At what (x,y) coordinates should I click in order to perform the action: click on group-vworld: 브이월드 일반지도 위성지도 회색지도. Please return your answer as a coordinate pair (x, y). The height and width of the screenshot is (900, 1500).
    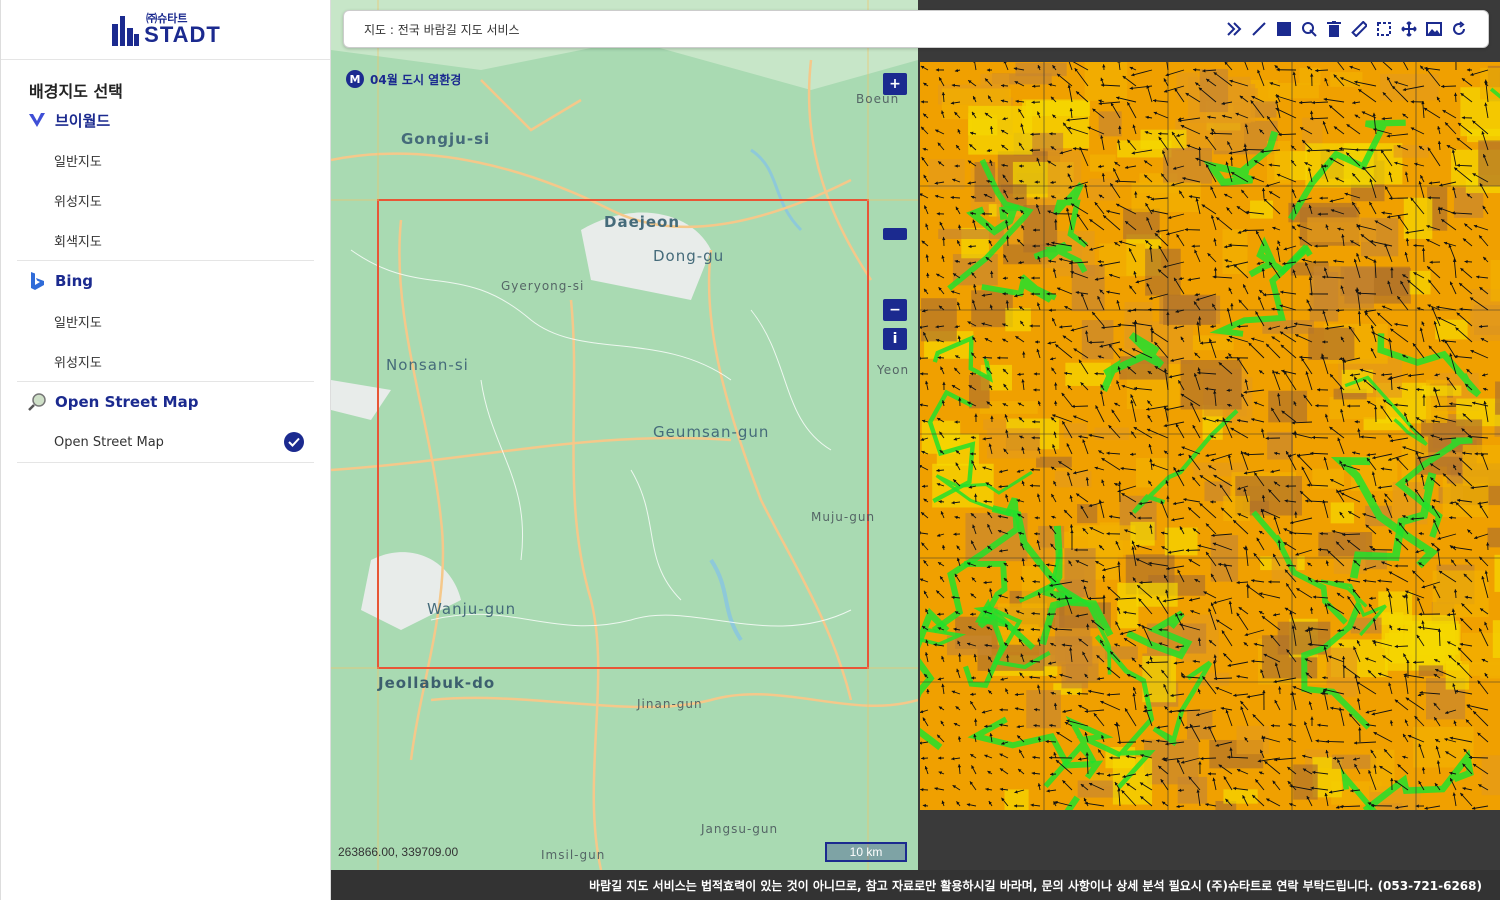
    Looking at the image, I should click on (165, 180).